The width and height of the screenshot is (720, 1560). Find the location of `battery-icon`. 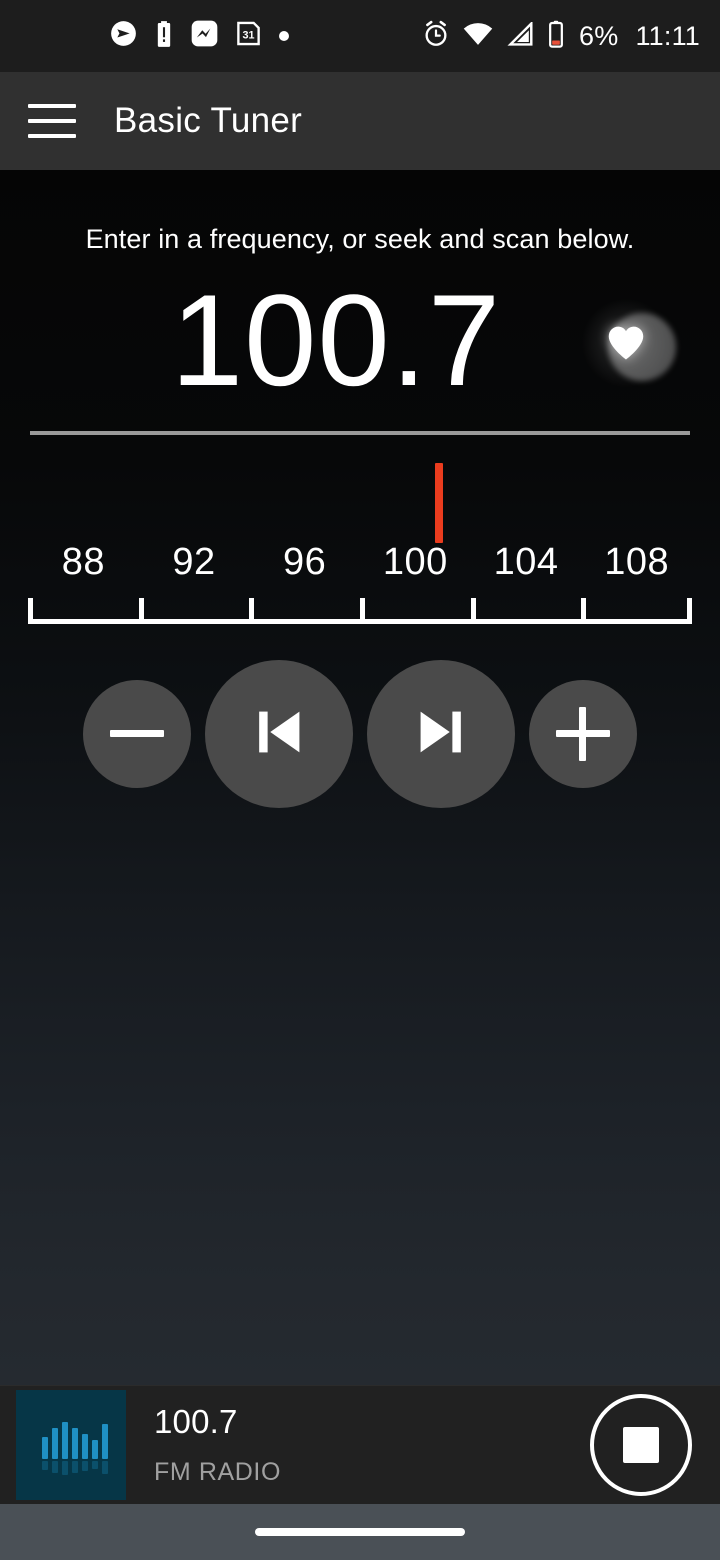

battery-icon is located at coordinates (556, 36).